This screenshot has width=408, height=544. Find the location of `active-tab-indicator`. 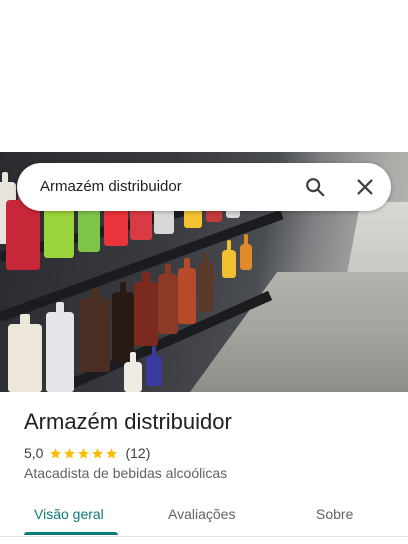

active-tab-indicator is located at coordinates (71, 533).